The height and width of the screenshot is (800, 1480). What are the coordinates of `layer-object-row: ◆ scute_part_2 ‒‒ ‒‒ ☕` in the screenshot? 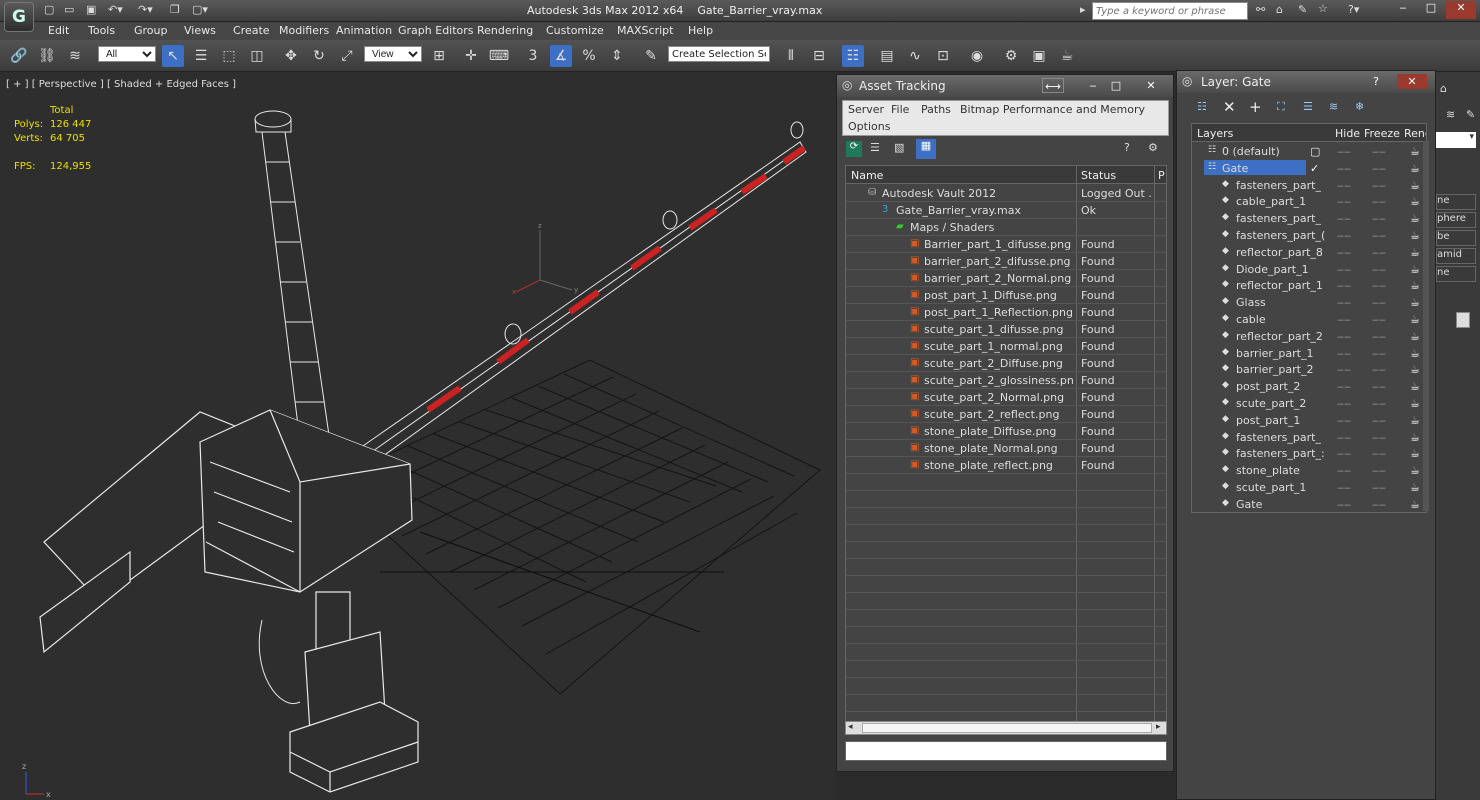 It's located at (1309, 403).